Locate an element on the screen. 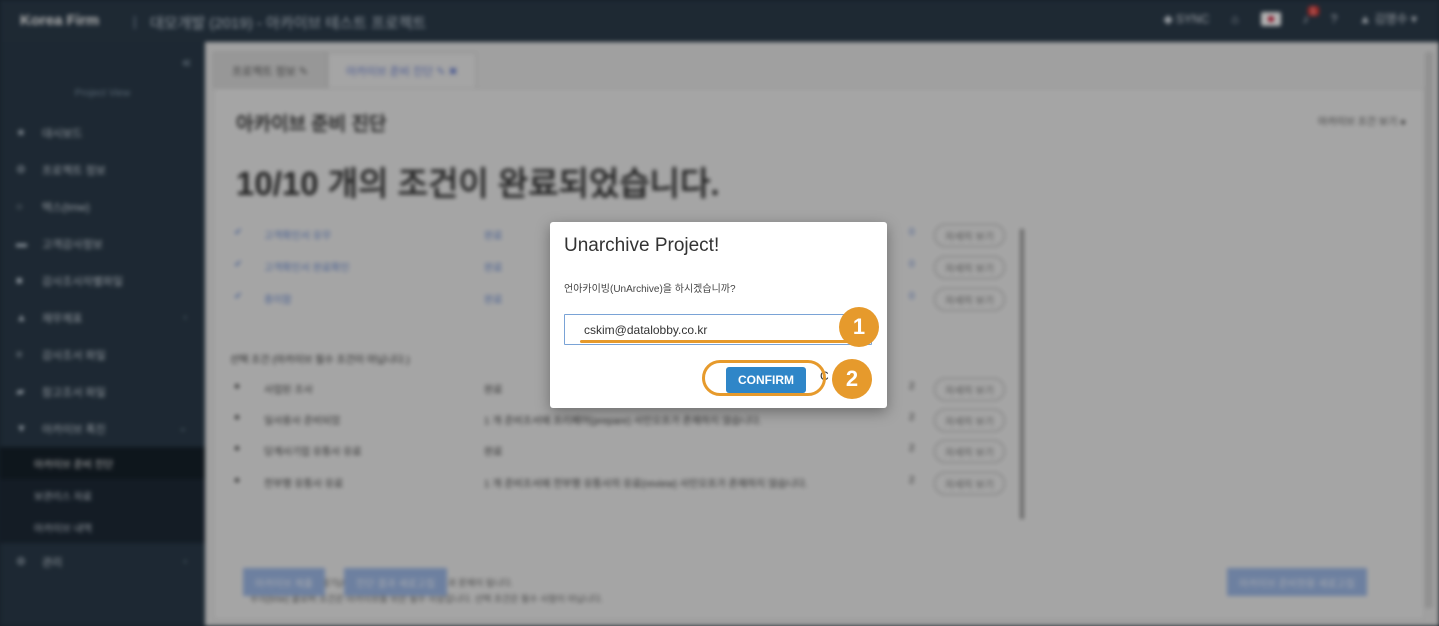 Image resolution: width=1439 pixels, height=626 pixels. step-marker-1: 1 is located at coordinates (859, 327).